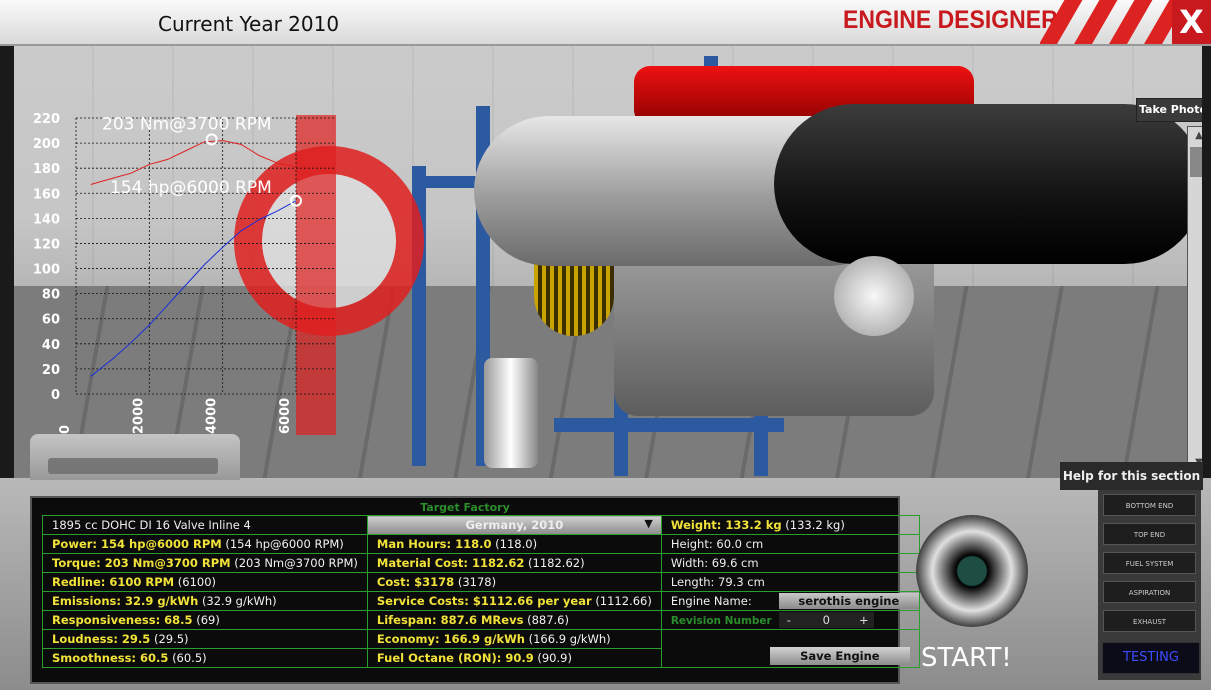 This screenshot has width=1211, height=690. What do you see at coordinates (212, 416) in the screenshot?
I see `x-tick-label: 4000` at bounding box center [212, 416].